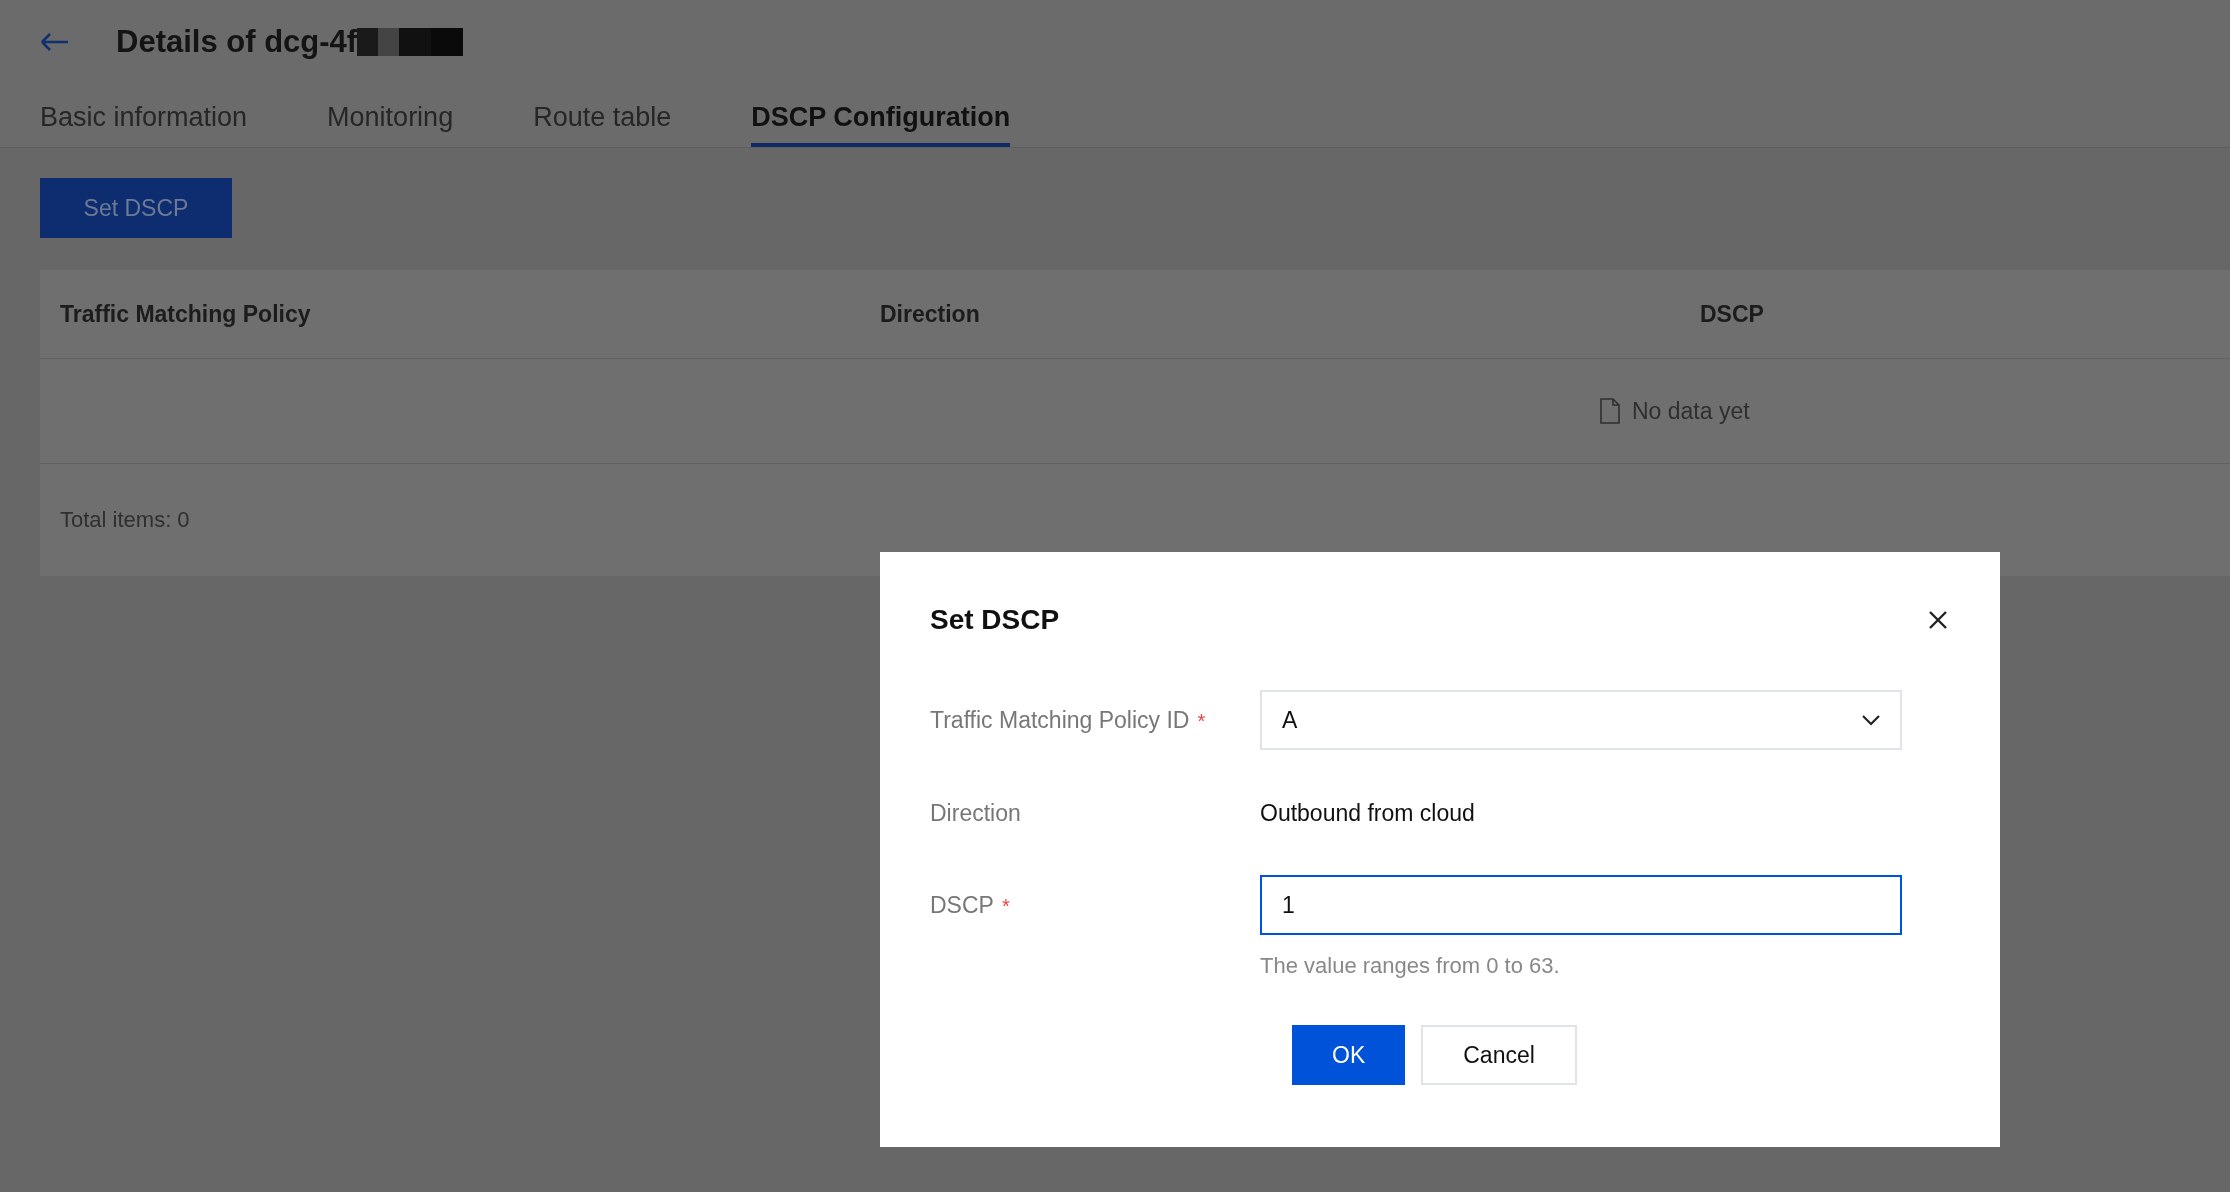 This screenshot has height=1192, width=2230. What do you see at coordinates (930, 314) in the screenshot?
I see `column-header: Direction` at bounding box center [930, 314].